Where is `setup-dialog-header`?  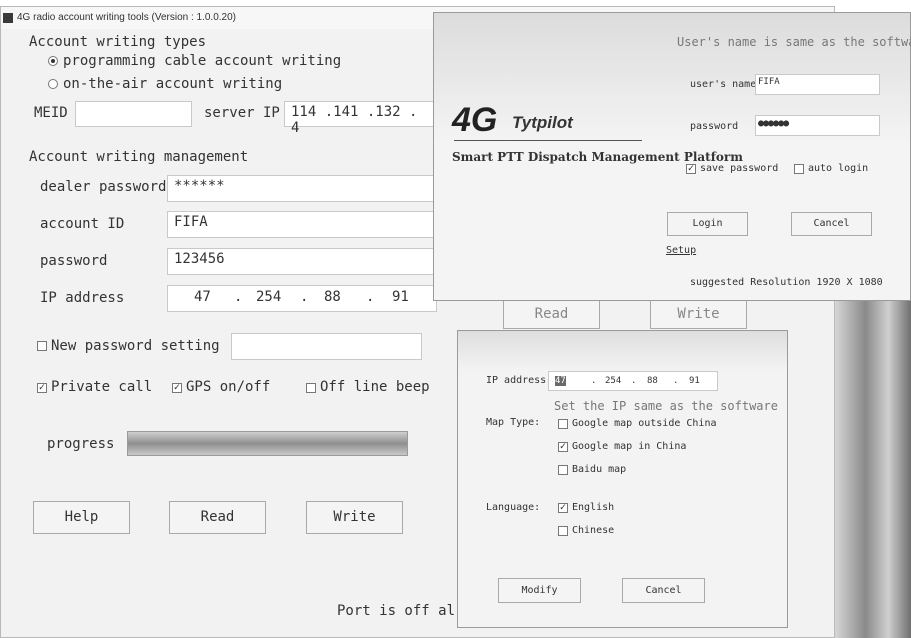
setup-dialog-header is located at coordinates (622, 351).